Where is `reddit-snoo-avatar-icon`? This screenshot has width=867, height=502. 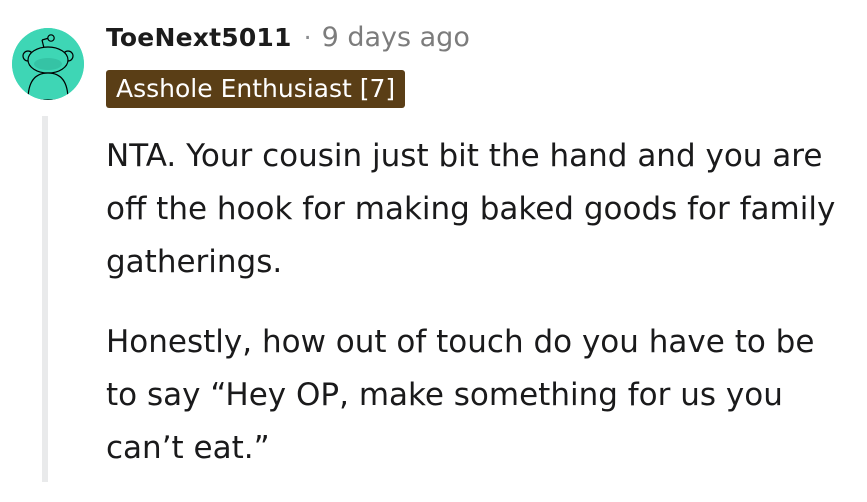 reddit-snoo-avatar-icon is located at coordinates (48, 64).